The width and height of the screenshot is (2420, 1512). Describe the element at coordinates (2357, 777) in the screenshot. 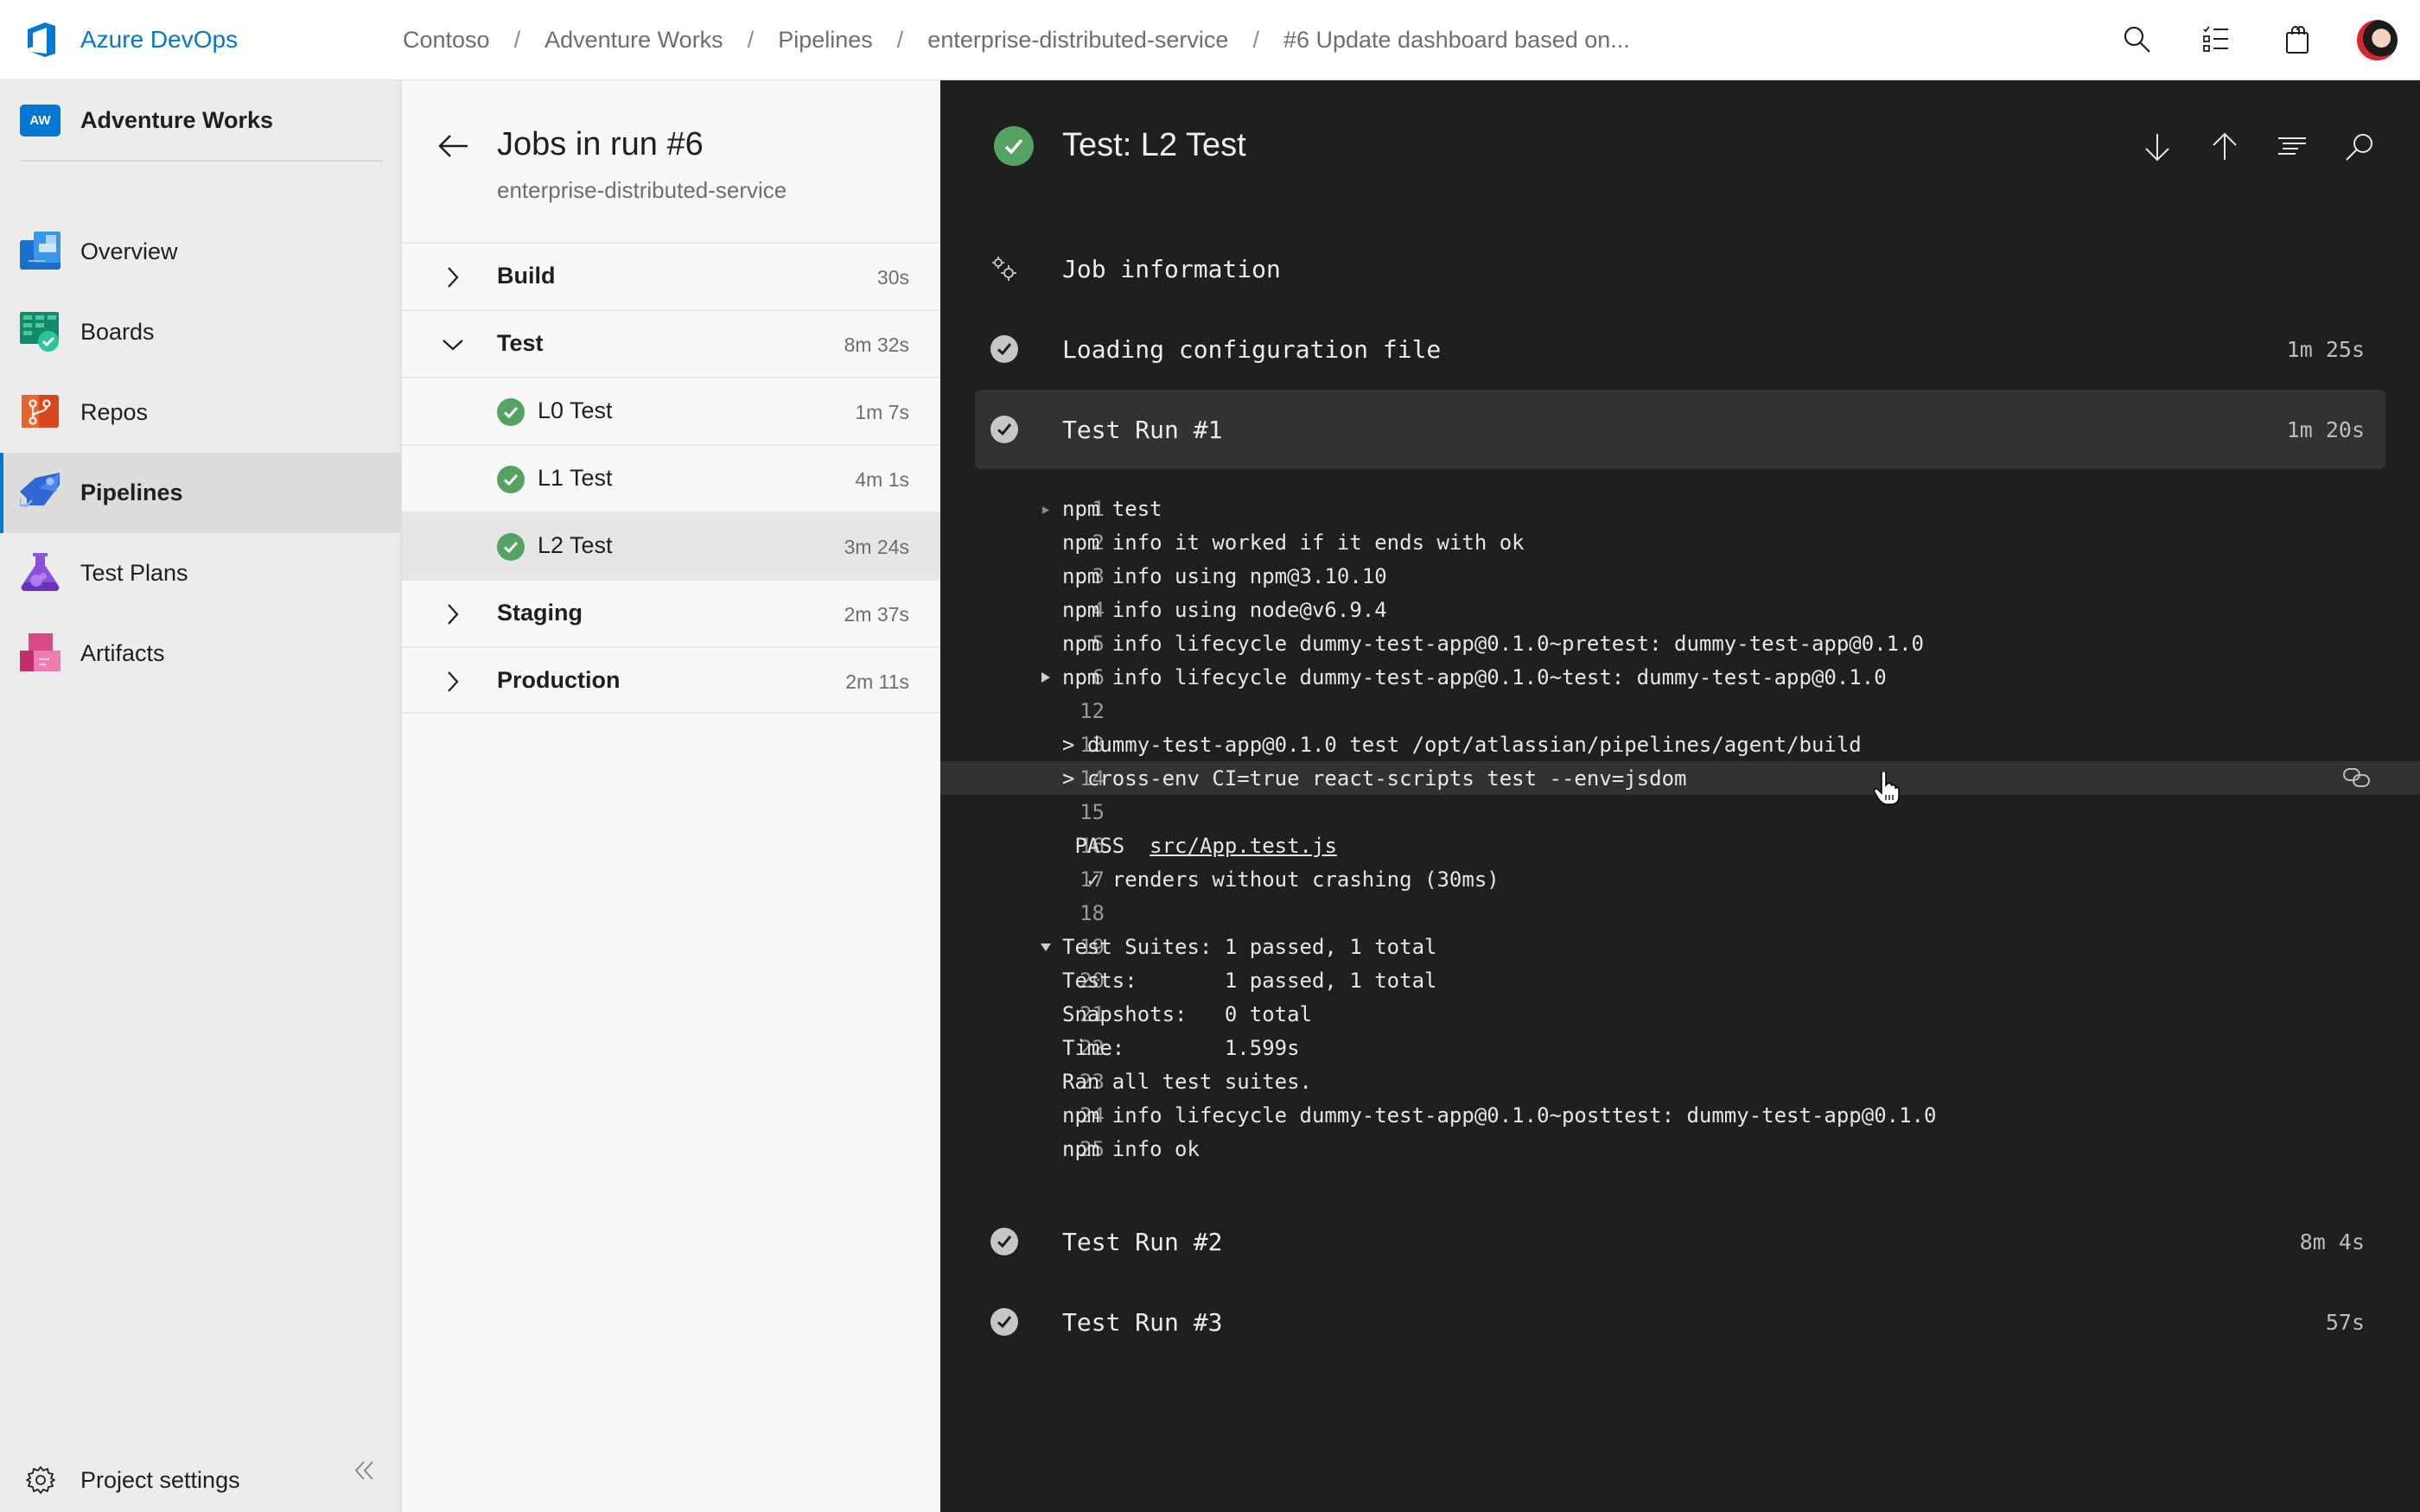

I see `copy-link-icon` at that location.